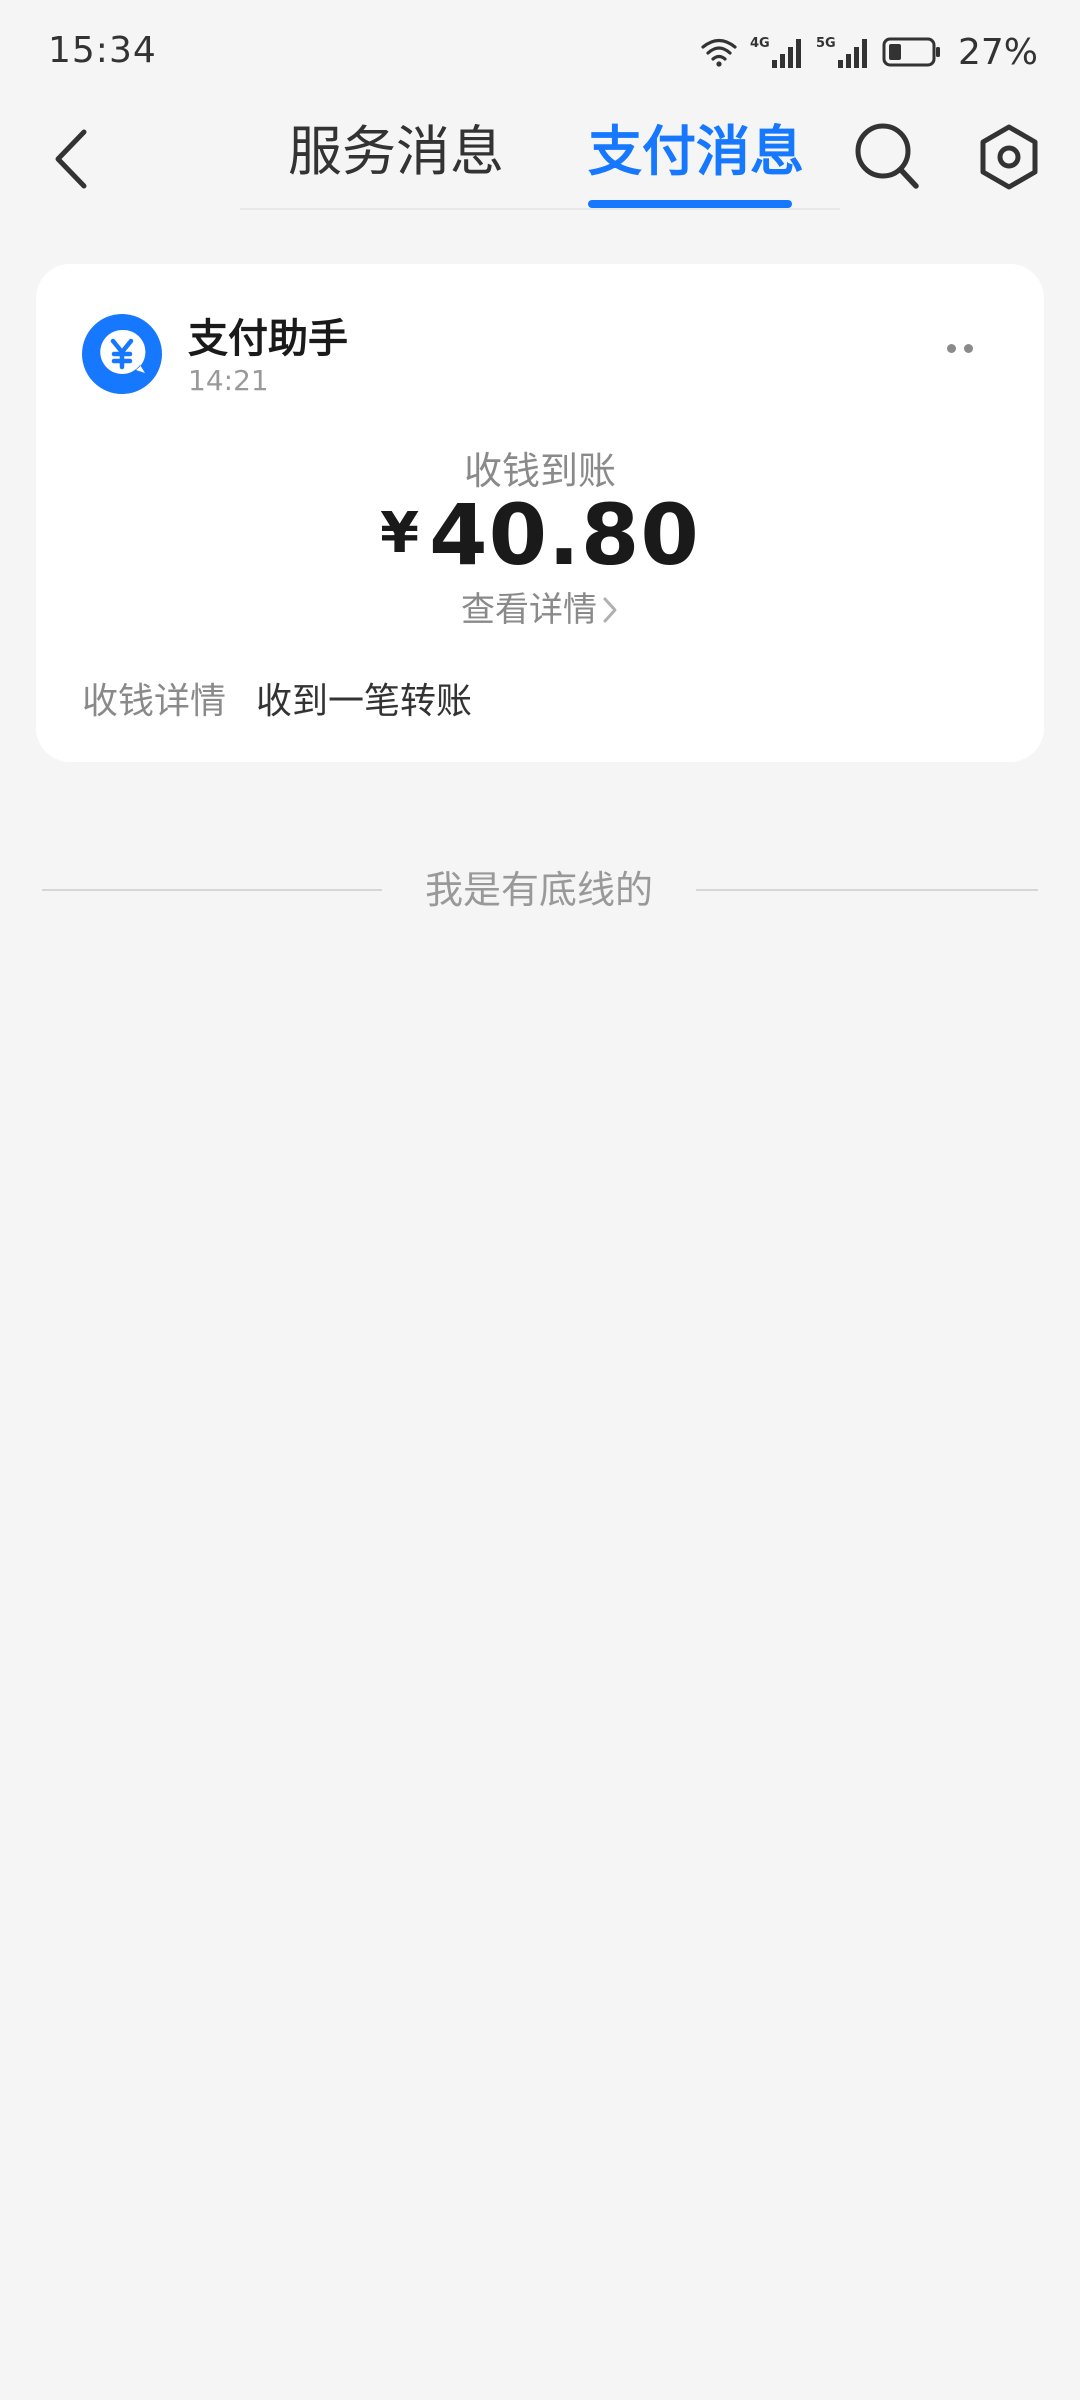  What do you see at coordinates (960, 348) in the screenshot?
I see `more-dots-icon` at bounding box center [960, 348].